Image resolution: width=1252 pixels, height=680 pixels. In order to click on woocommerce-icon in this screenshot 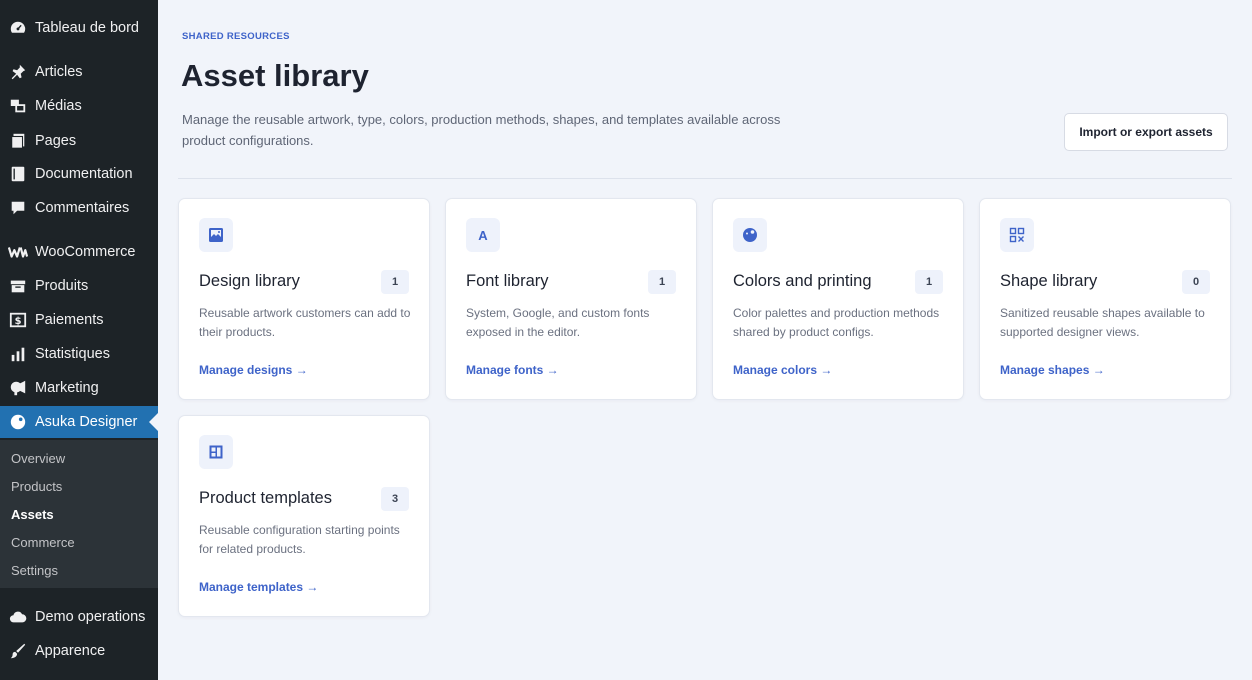, I will do `click(18, 252)`.